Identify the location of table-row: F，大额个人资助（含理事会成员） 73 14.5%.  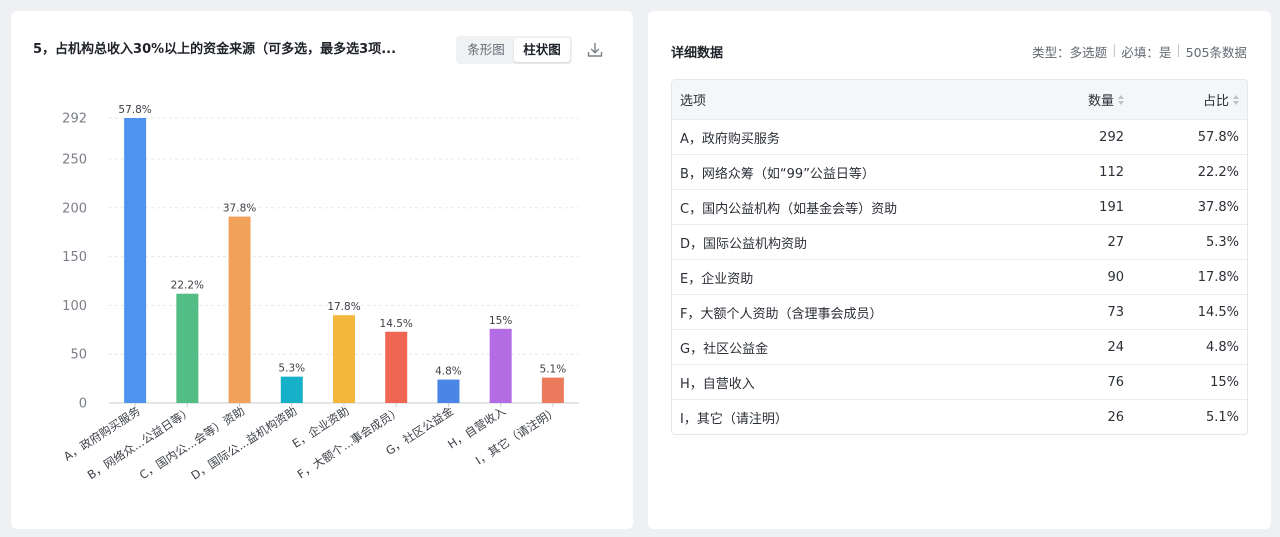
(959, 311).